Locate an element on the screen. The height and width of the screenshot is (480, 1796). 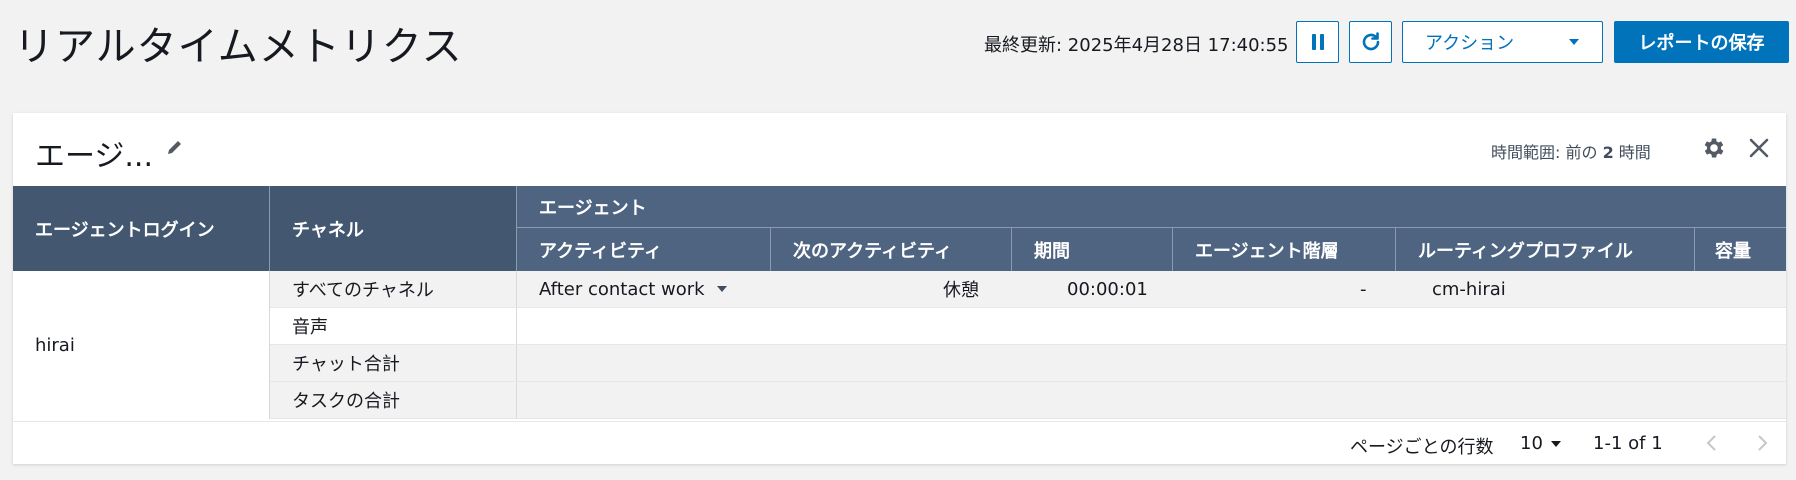
actions-label: アクション is located at coordinates (1470, 43).